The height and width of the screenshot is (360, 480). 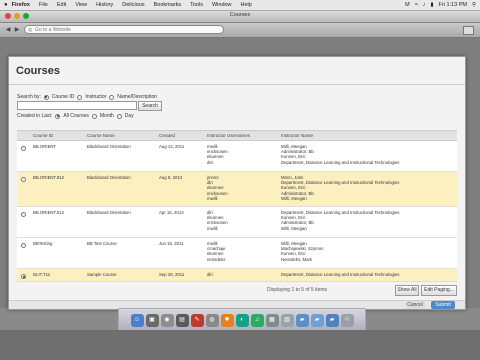 What do you see at coordinates (443, 305) in the screenshot?
I see `submit-button: Submit` at bounding box center [443, 305].